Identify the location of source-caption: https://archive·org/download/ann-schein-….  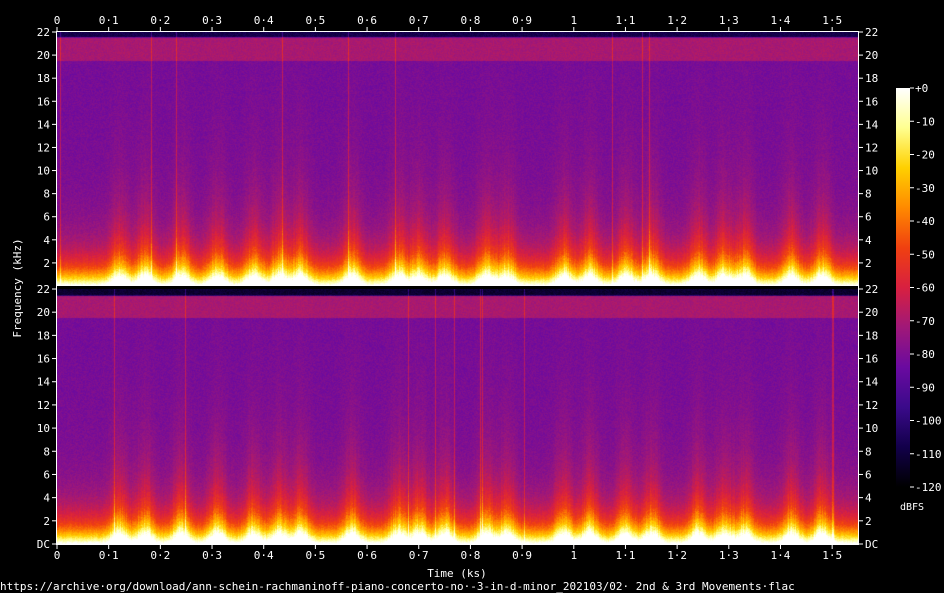
(397, 586).